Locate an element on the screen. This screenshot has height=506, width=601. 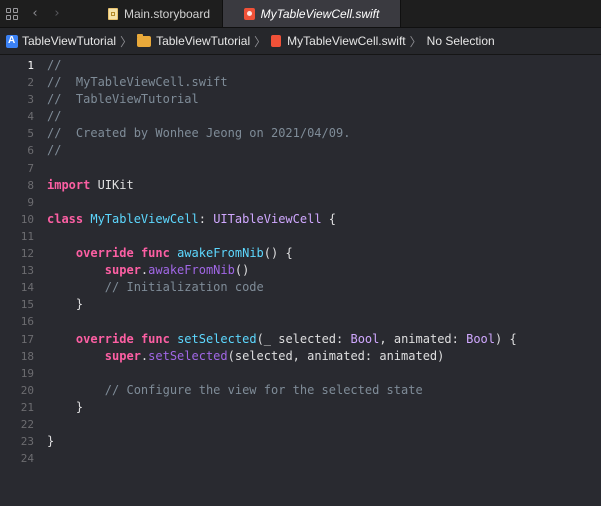
code-token: UIKit is located at coordinates (112, 184).